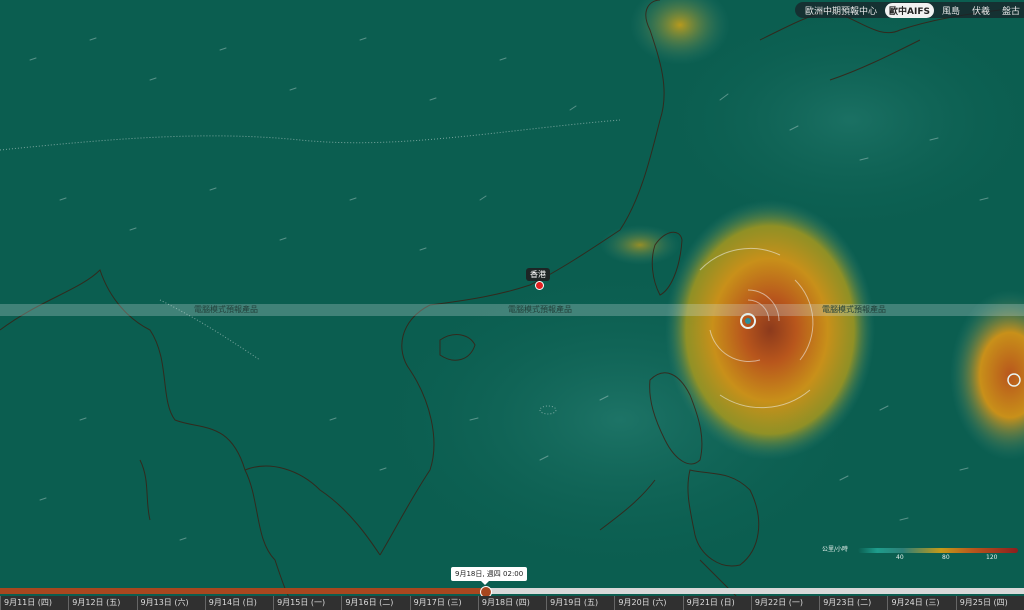  Describe the element at coordinates (170, 603) in the screenshot. I see `day-label: 9月13日 (六)` at that location.